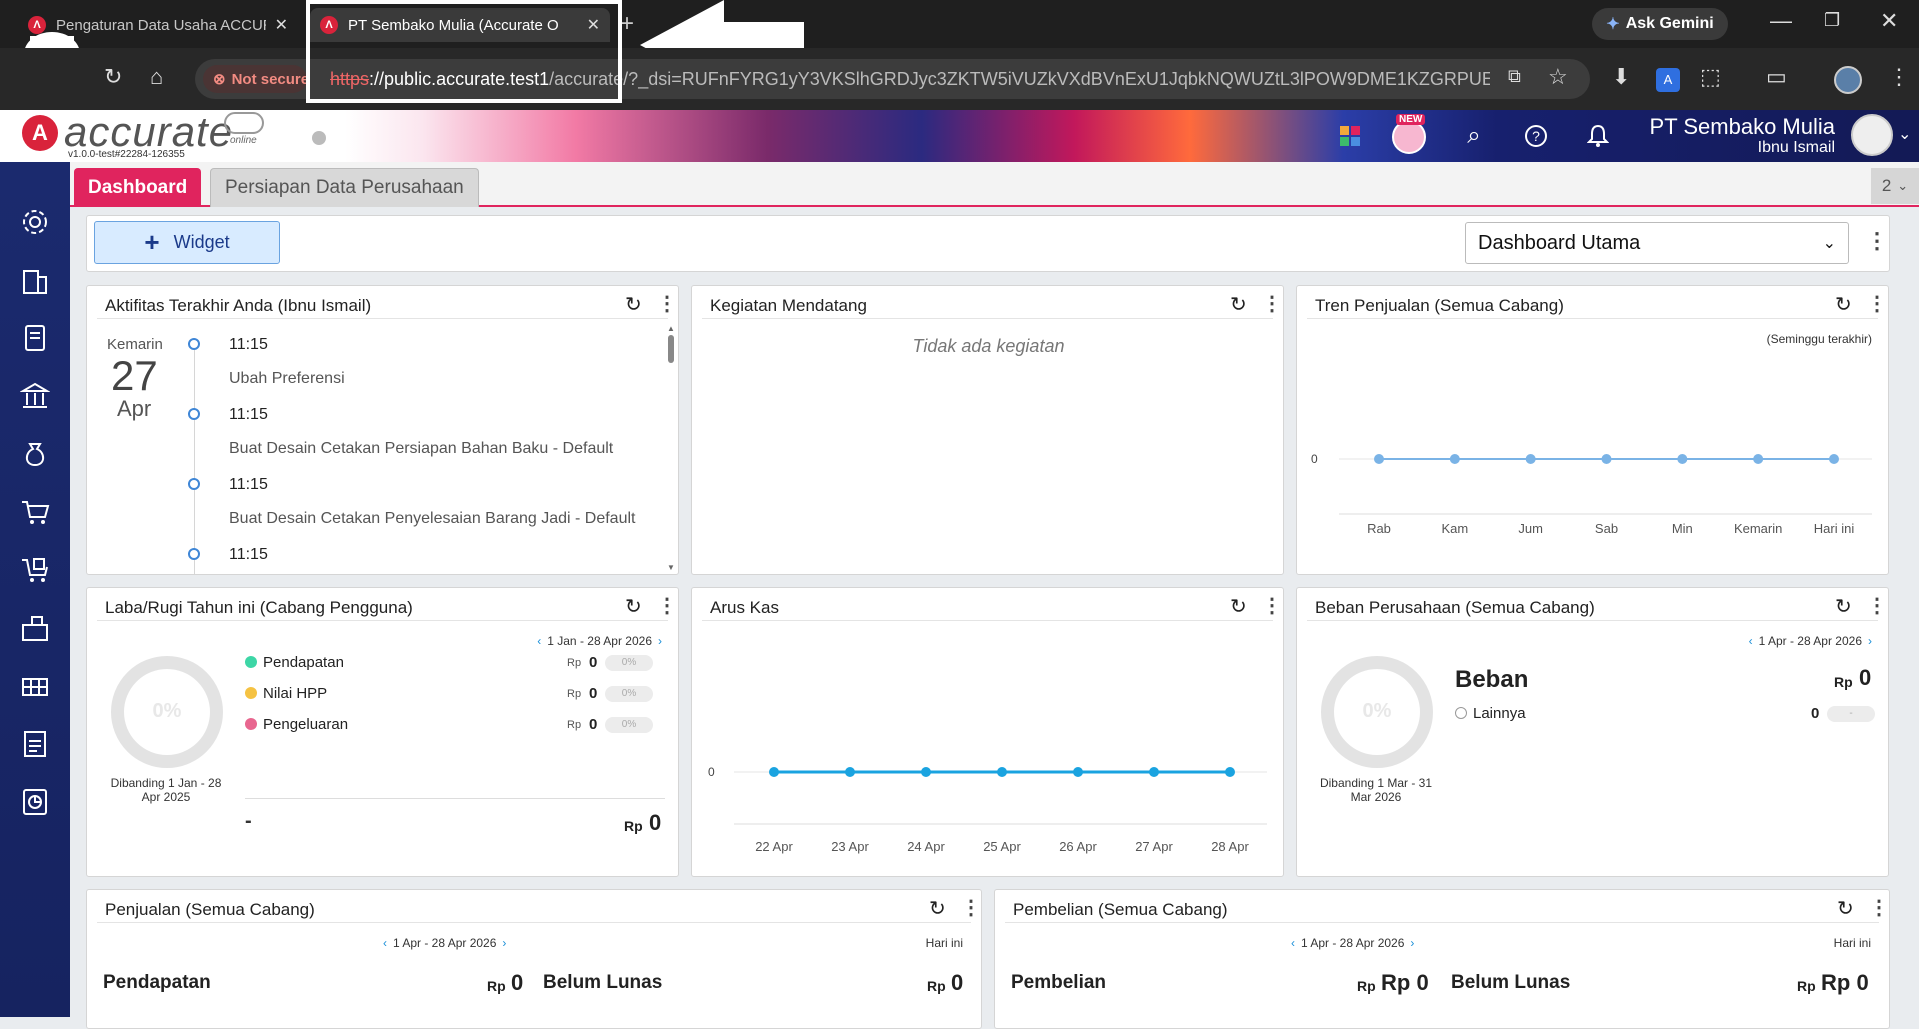 The image size is (1919, 1029). I want to click on accurate-logo: A, so click(40, 133).